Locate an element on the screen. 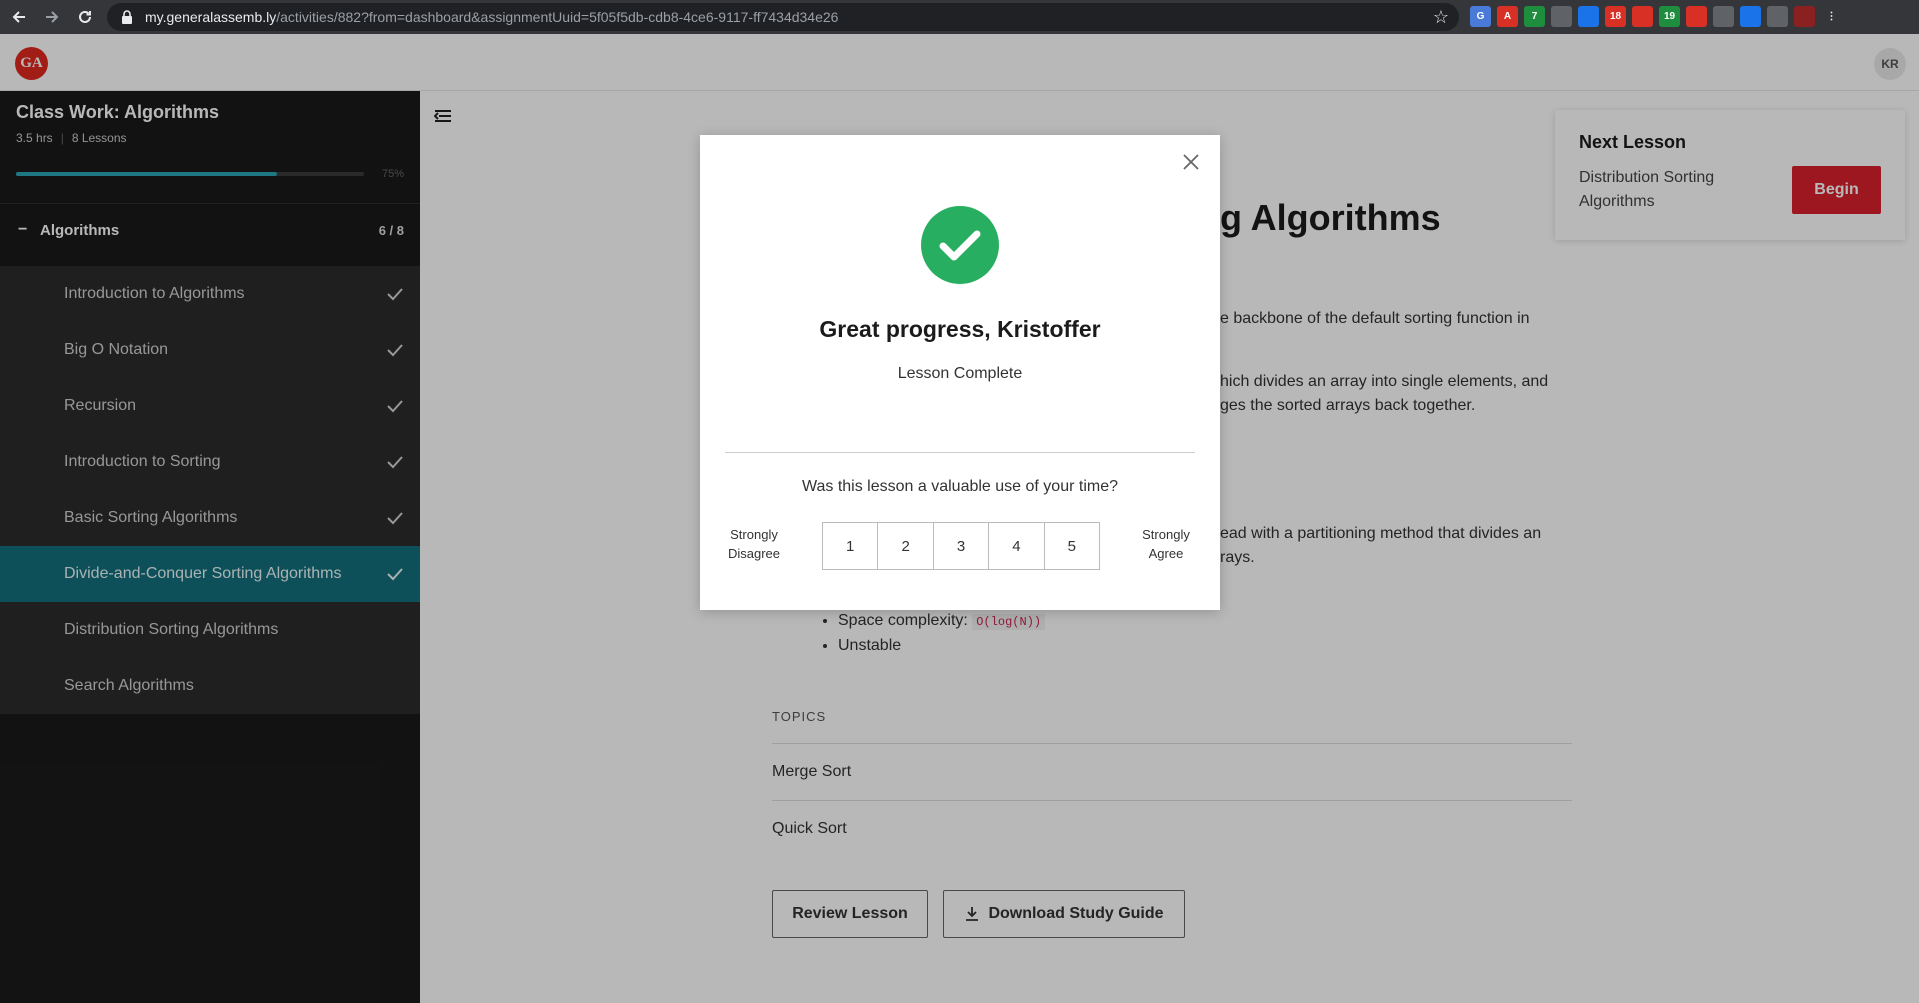 Image resolution: width=1919 pixels, height=1003 pixels. modal-subtitle: Lesson Complete is located at coordinates (960, 373).